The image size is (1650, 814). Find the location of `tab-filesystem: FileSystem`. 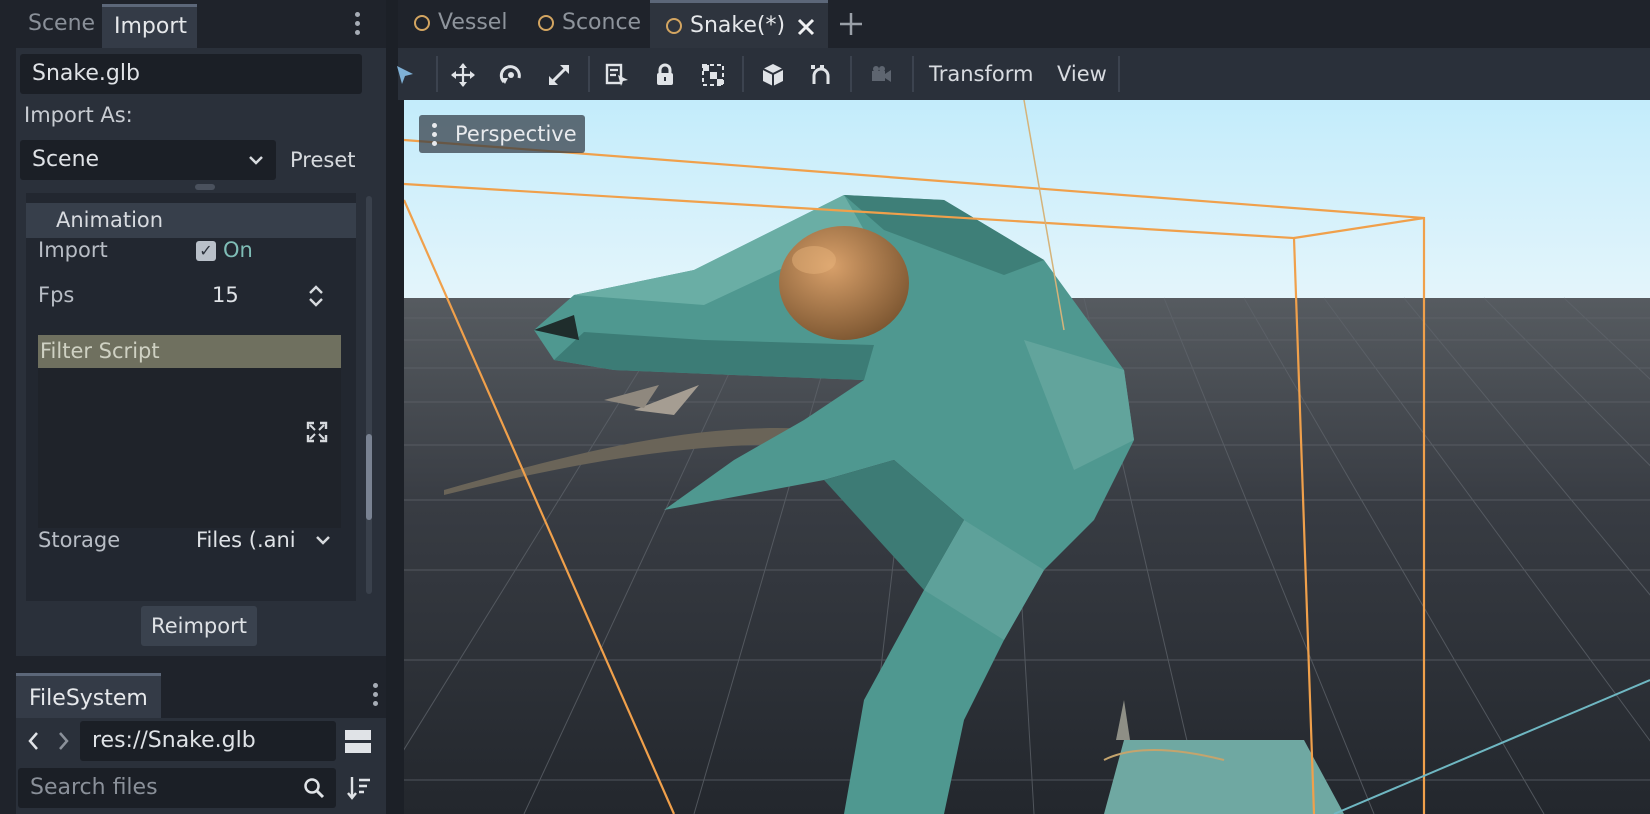

tab-filesystem: FileSystem is located at coordinates (88, 696).